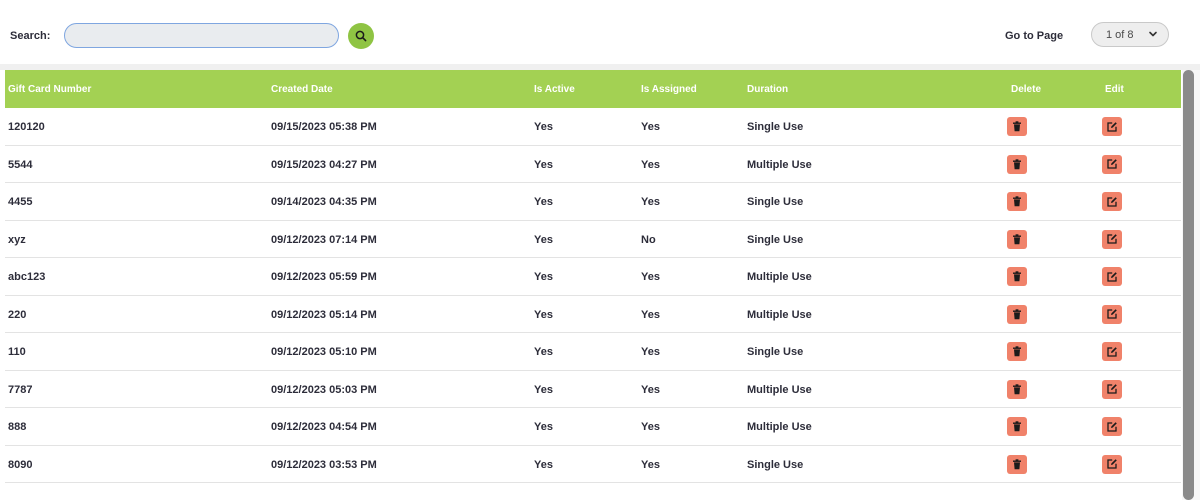 This screenshot has width=1200, height=500. I want to click on header-is-assigned: Is Assigned, so click(669, 89).